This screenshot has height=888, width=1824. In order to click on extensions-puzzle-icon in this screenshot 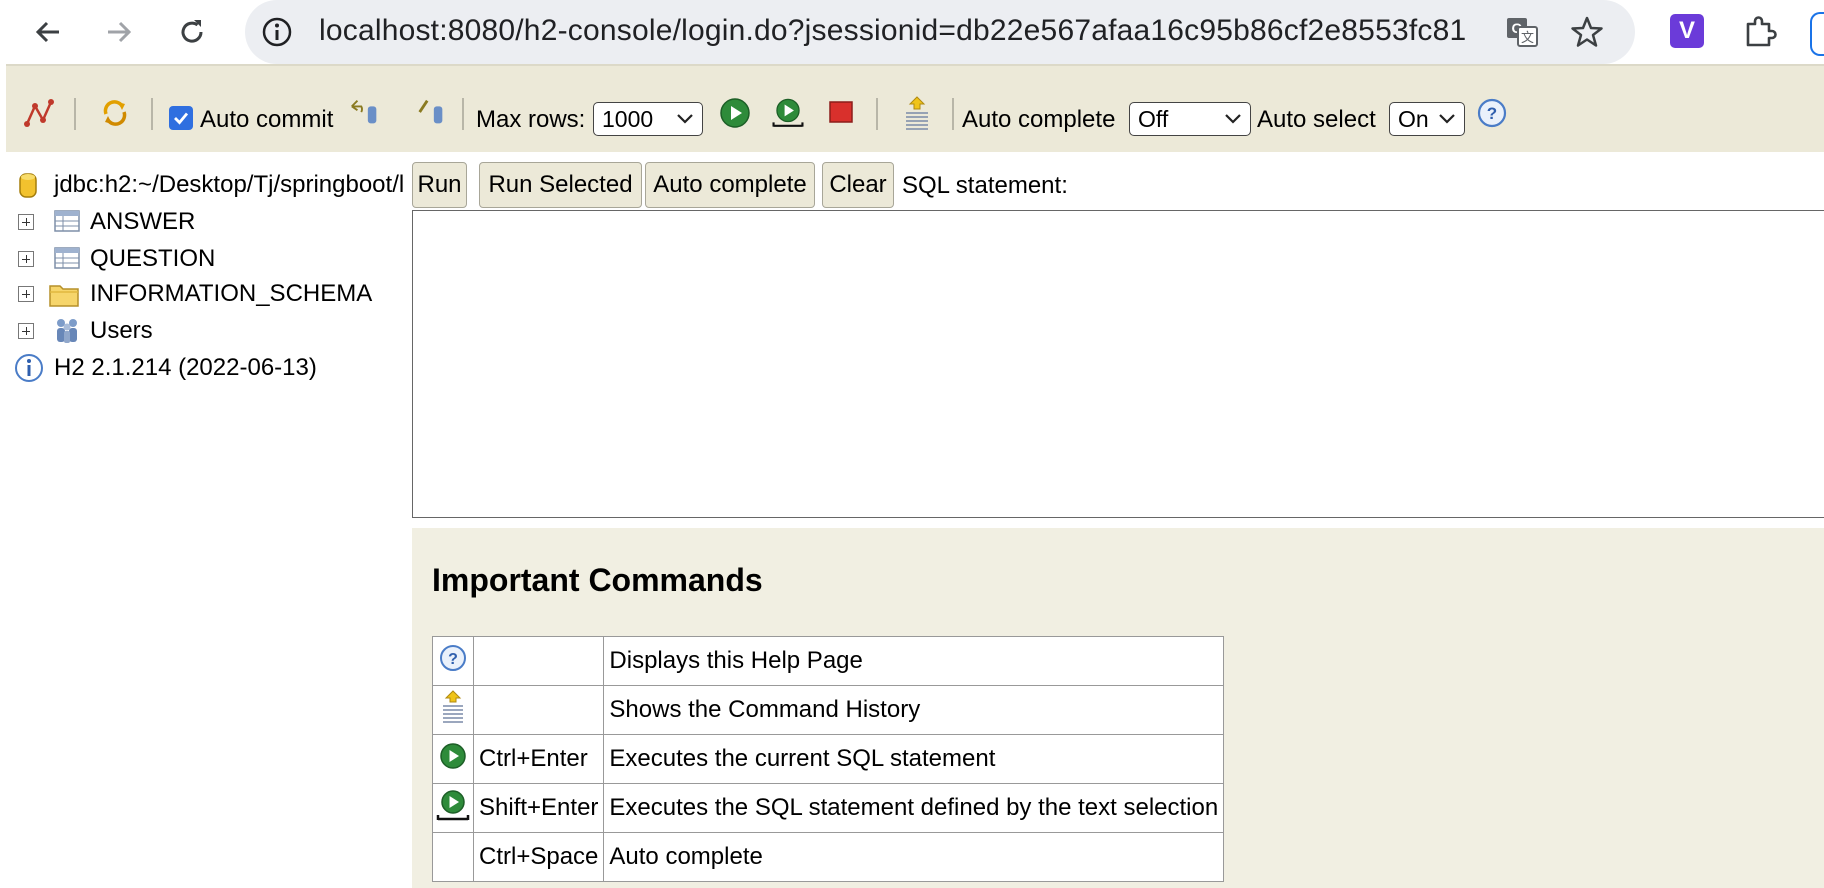, I will do `click(1760, 32)`.